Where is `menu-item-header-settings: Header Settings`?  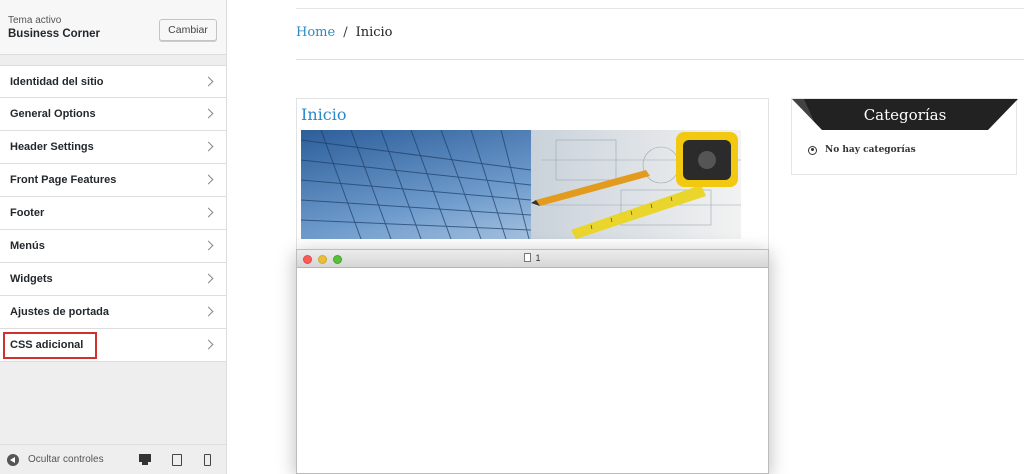
menu-item-header-settings: Header Settings is located at coordinates (113, 147).